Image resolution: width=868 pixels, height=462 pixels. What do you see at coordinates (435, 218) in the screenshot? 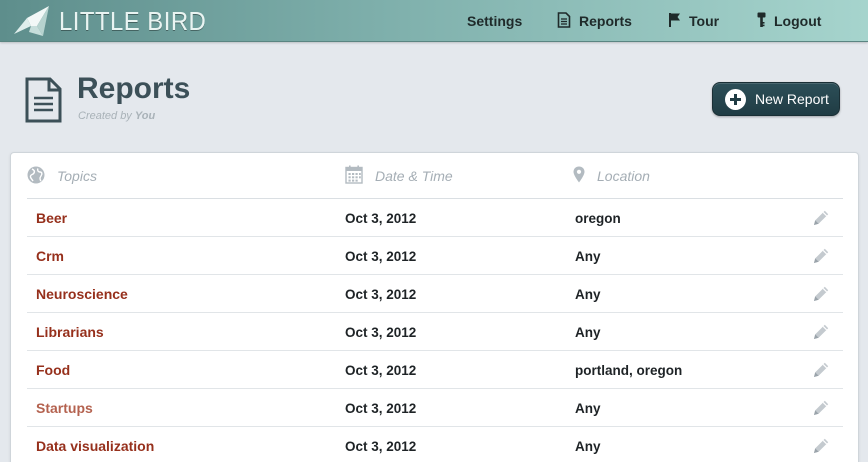
I see `table-row: Beer Oct 3, 2012 oregon` at bounding box center [435, 218].